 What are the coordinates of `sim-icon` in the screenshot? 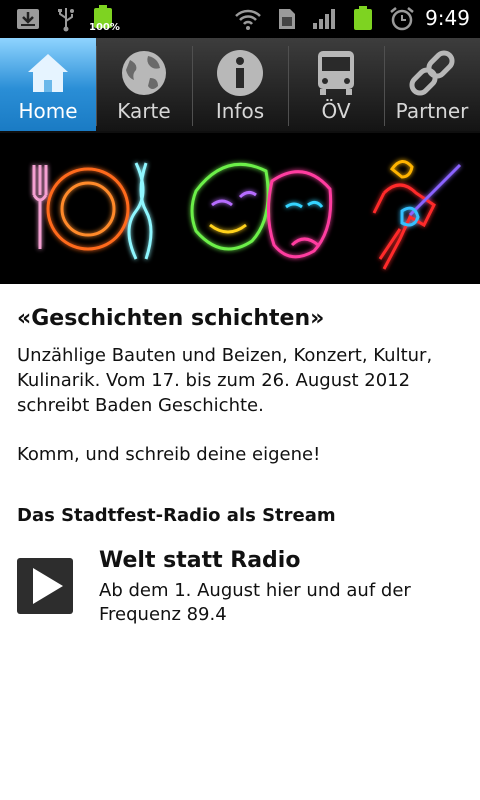 It's located at (287, 19).